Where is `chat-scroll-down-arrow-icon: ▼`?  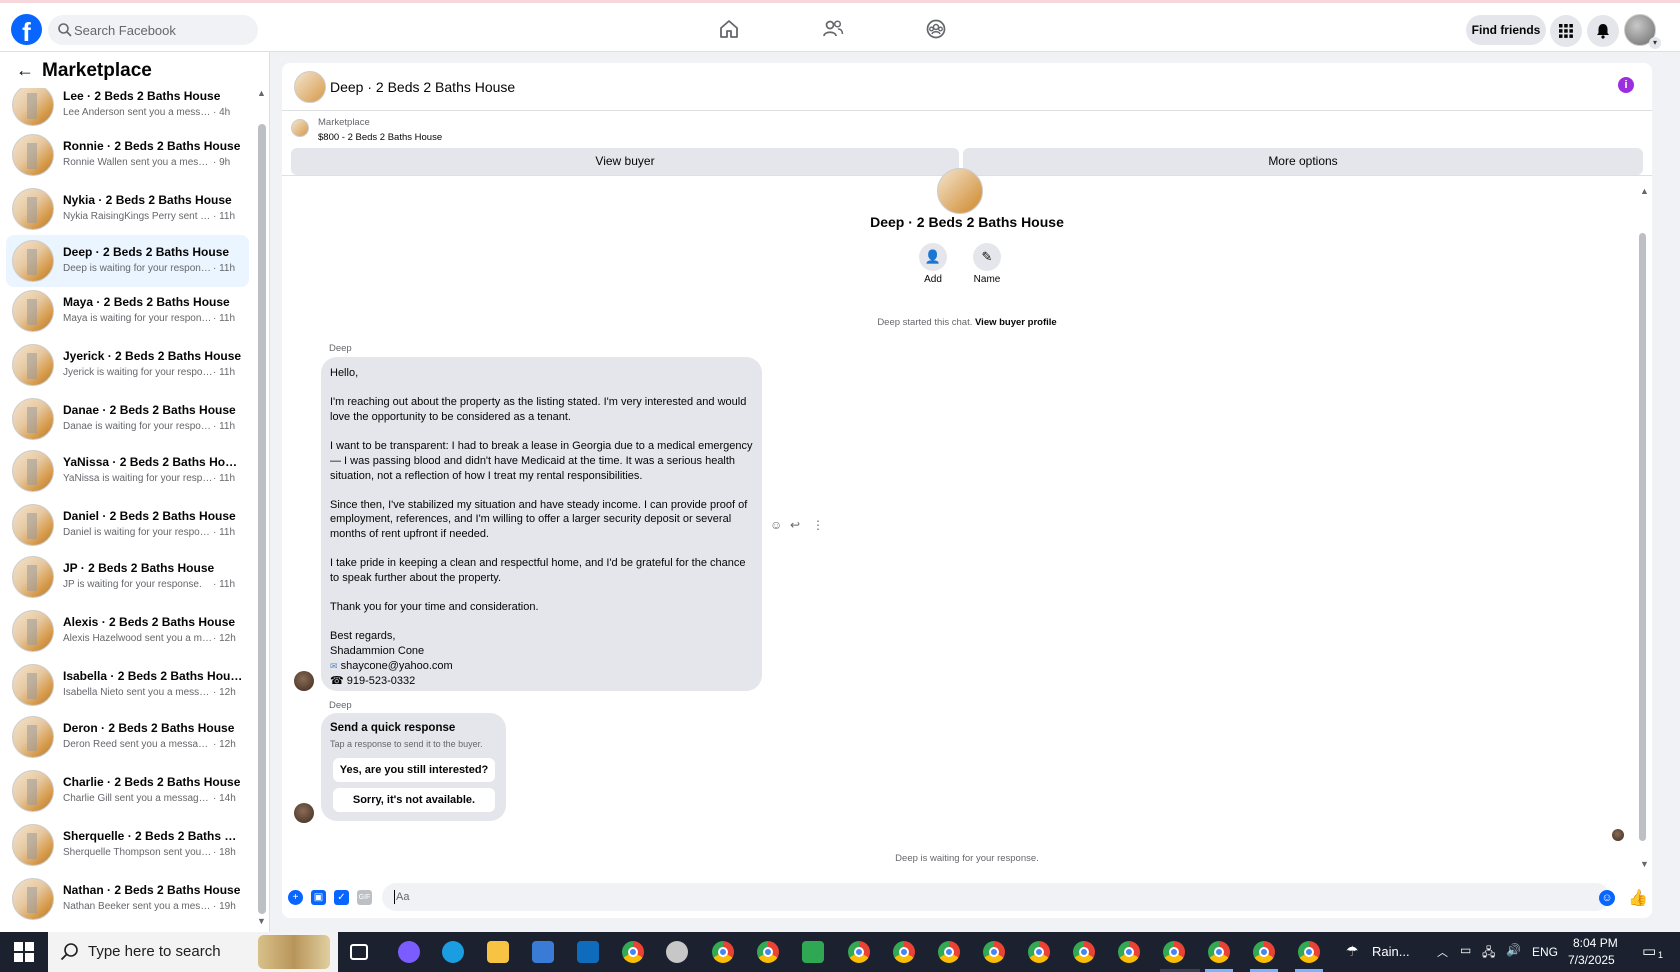 chat-scroll-down-arrow-icon: ▼ is located at coordinates (1644, 864).